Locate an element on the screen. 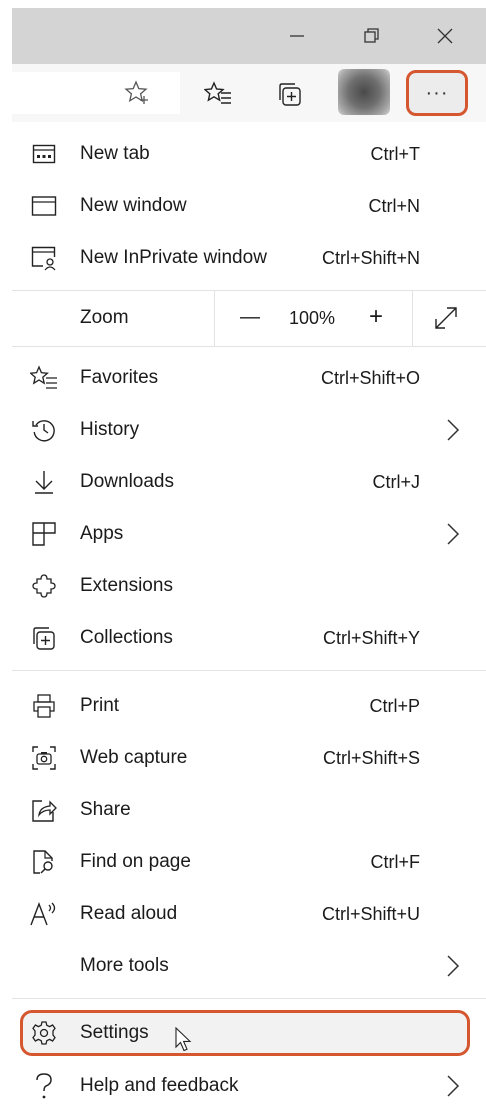 This screenshot has height=1117, width=486. fullscreen-icon is located at coordinates (446, 318).